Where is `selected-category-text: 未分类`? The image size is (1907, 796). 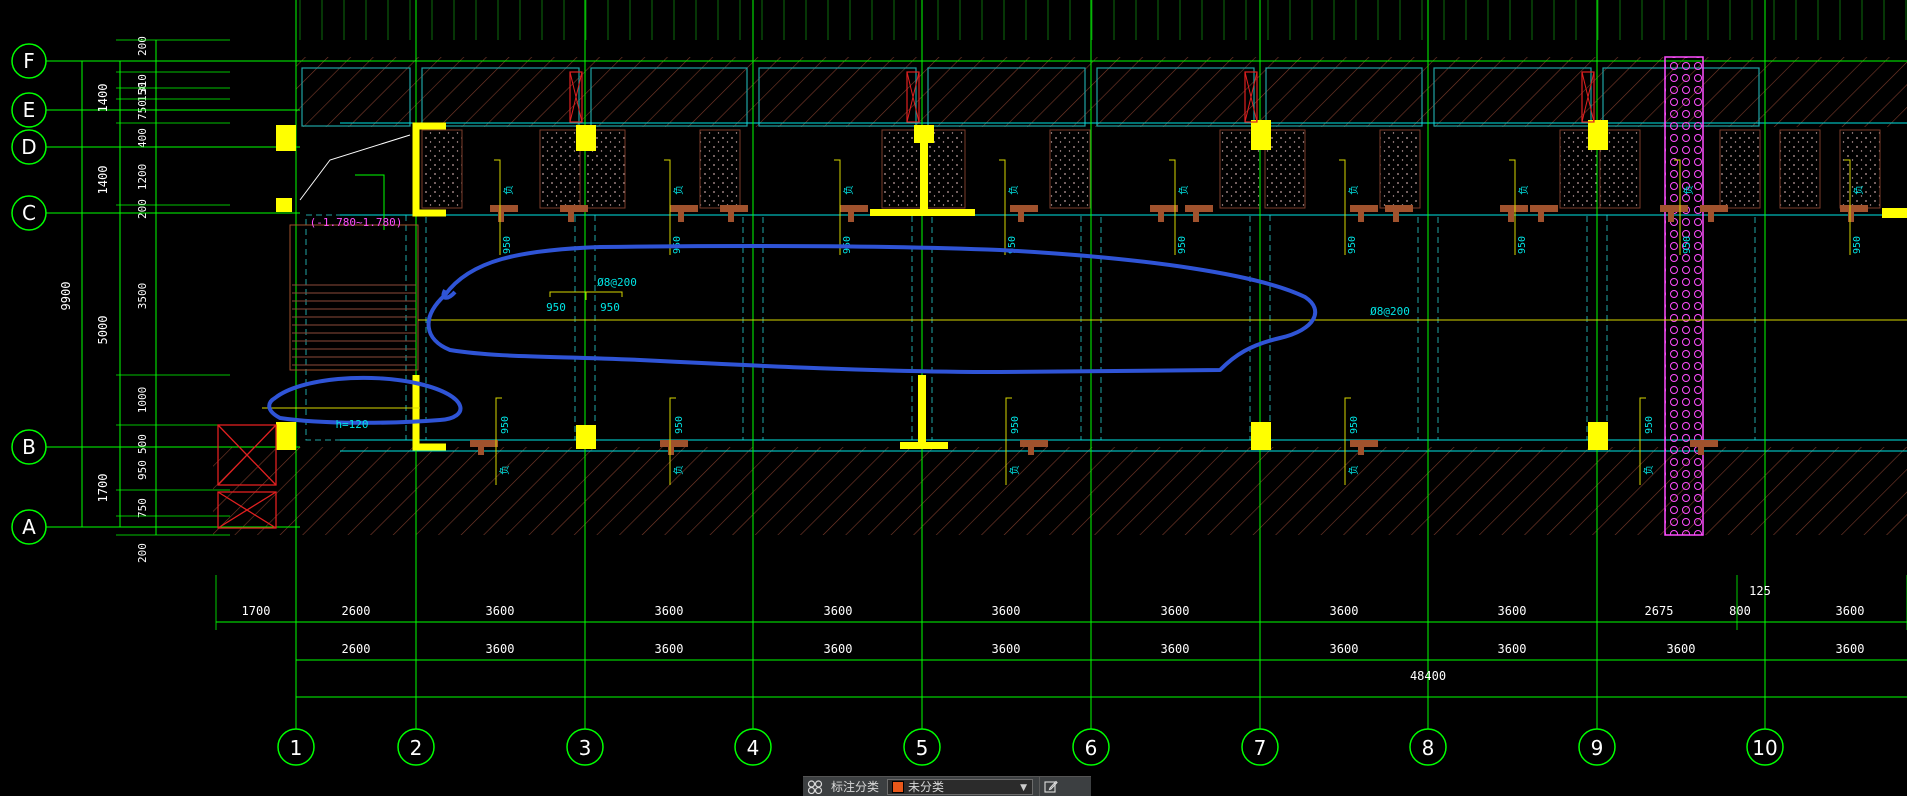
selected-category-text: 未分类 is located at coordinates (926, 787).